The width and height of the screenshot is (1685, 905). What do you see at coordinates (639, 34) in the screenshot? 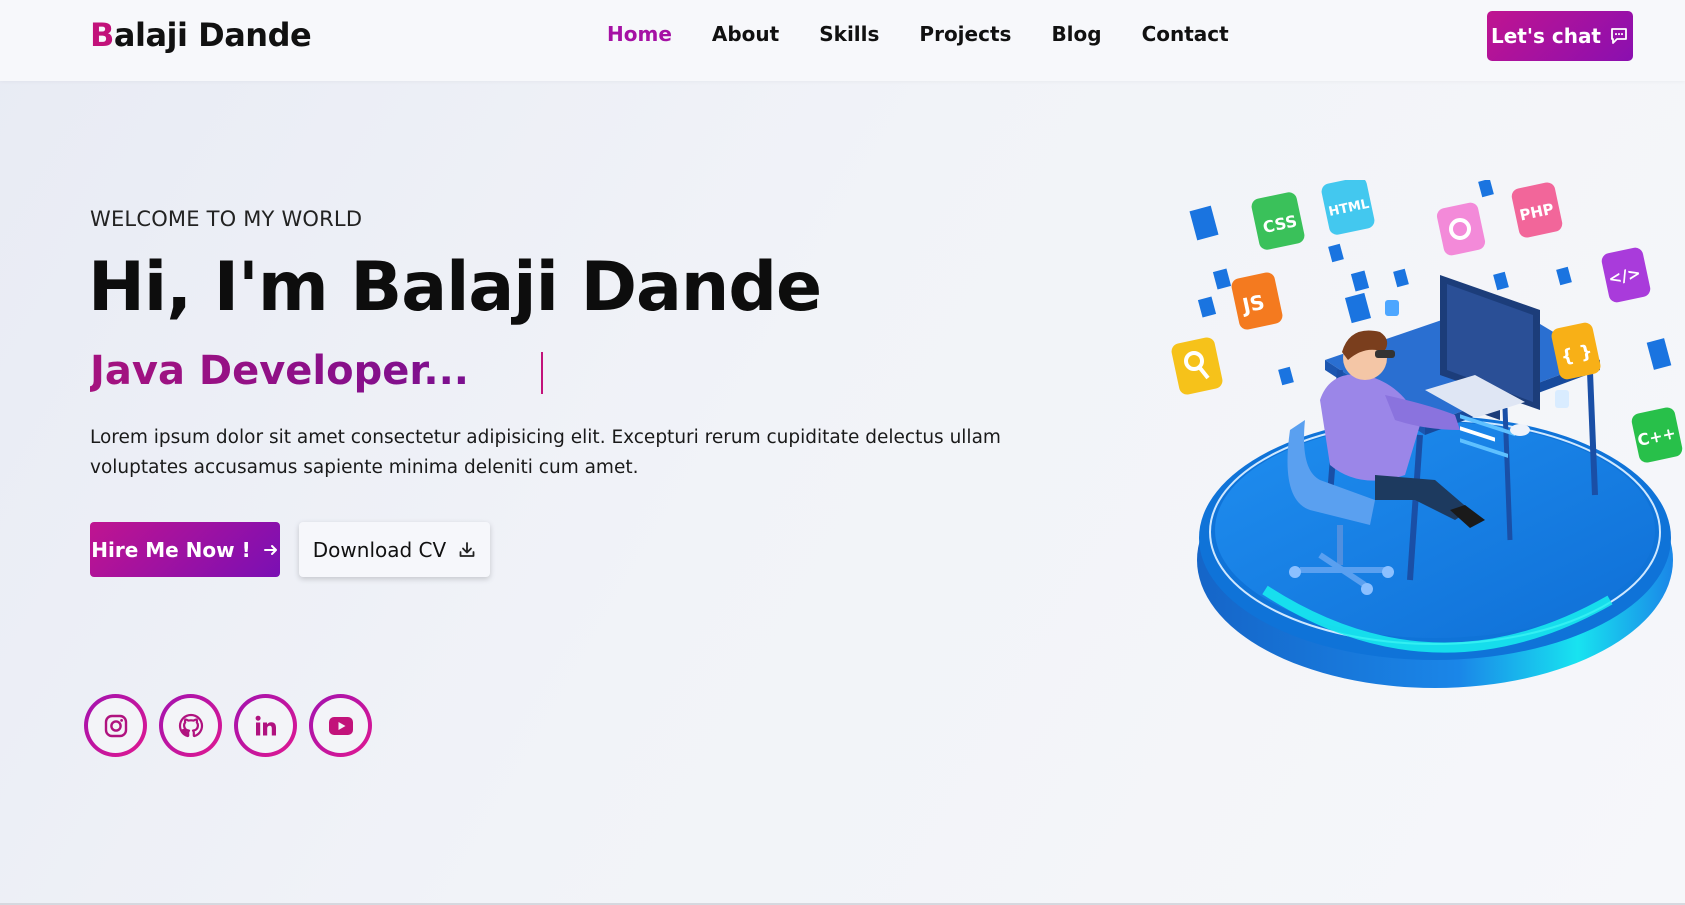
I see `nav-link-home: Home` at bounding box center [639, 34].